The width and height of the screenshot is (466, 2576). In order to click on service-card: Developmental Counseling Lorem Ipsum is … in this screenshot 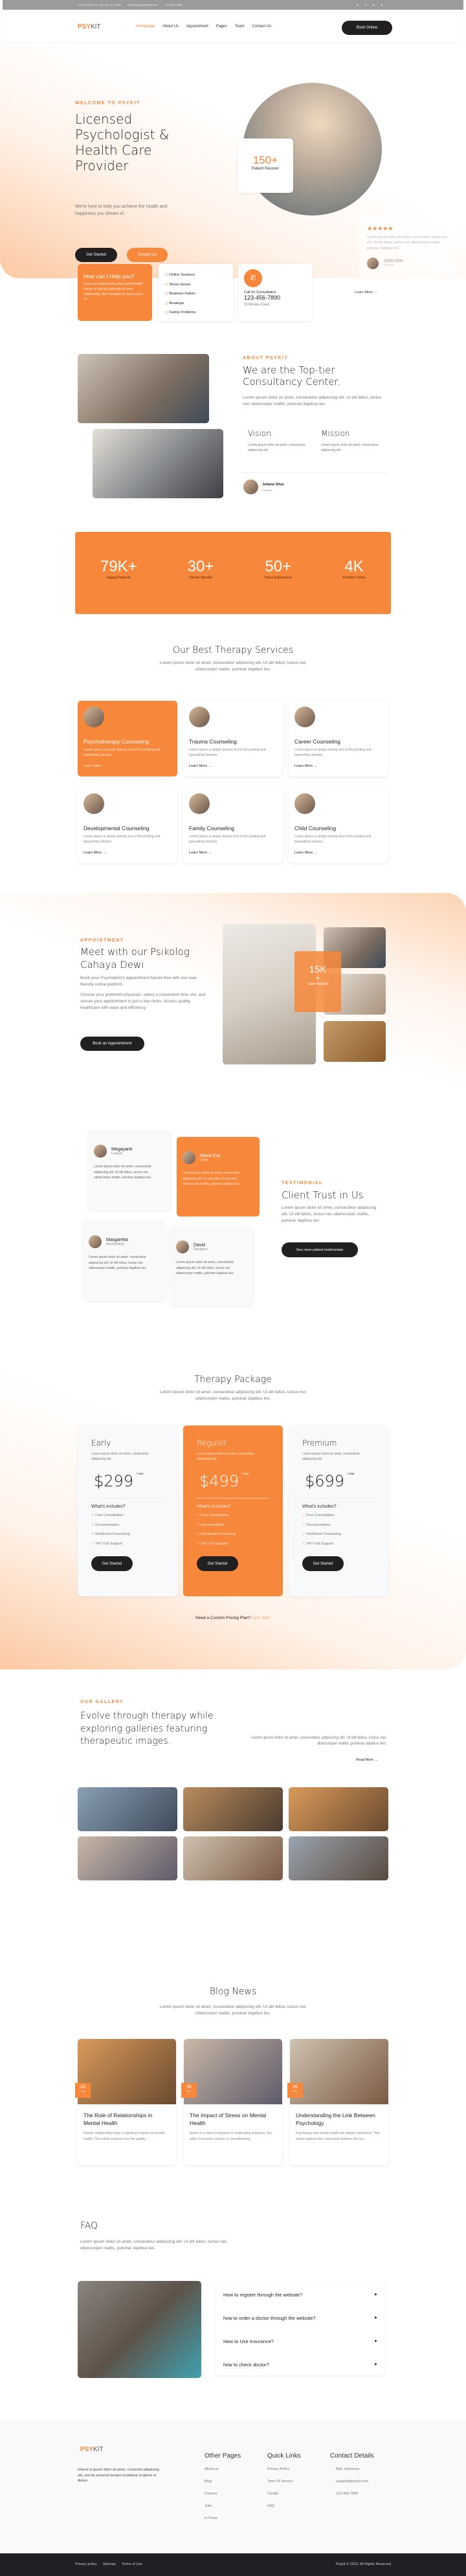, I will do `click(127, 825)`.